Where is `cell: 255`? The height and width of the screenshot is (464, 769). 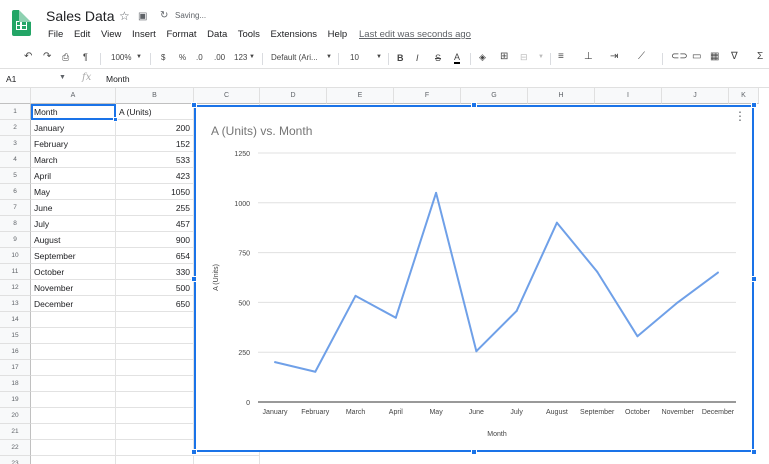
cell: 255 is located at coordinates (155, 208).